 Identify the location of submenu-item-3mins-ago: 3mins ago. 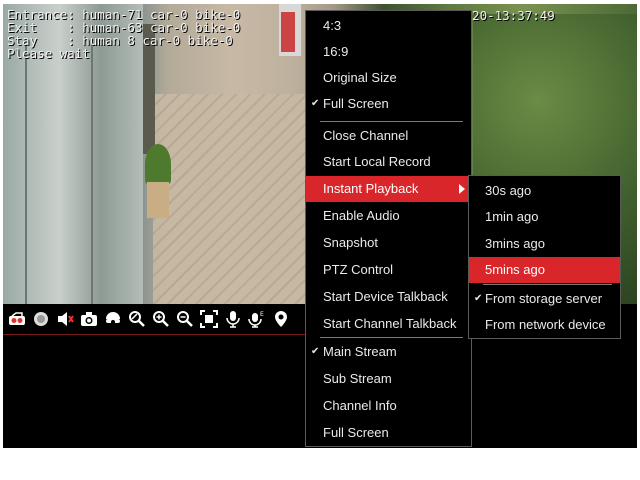
(544, 244).